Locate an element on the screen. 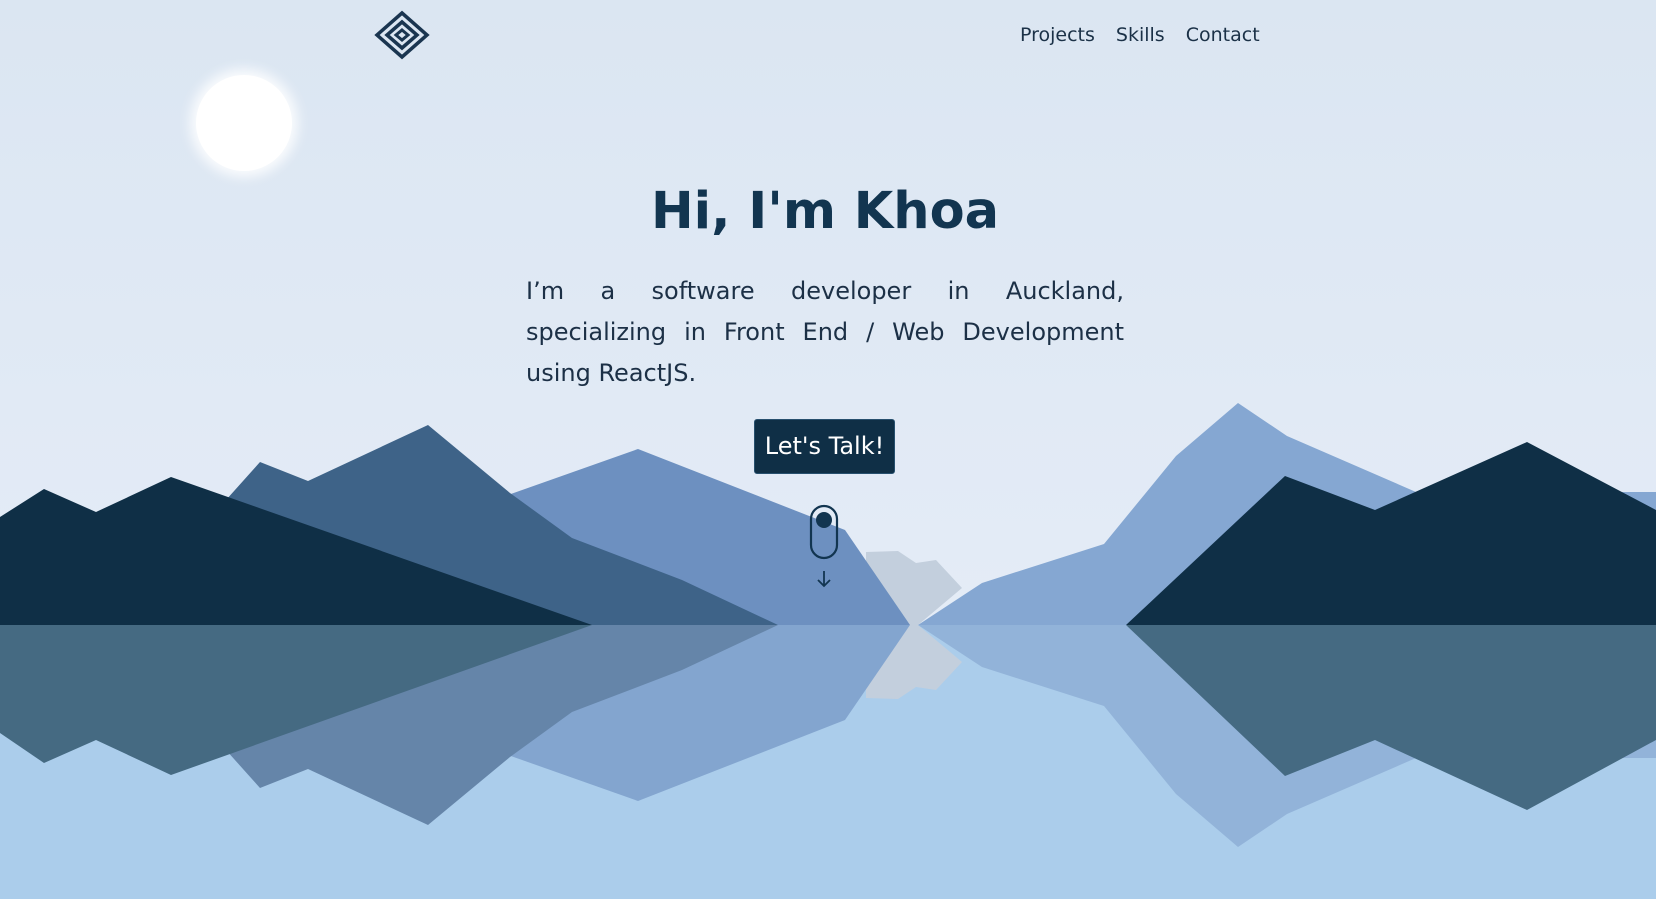 The width and height of the screenshot is (1656, 899). main-nav: Projects Skills Contact is located at coordinates (1140, 35).